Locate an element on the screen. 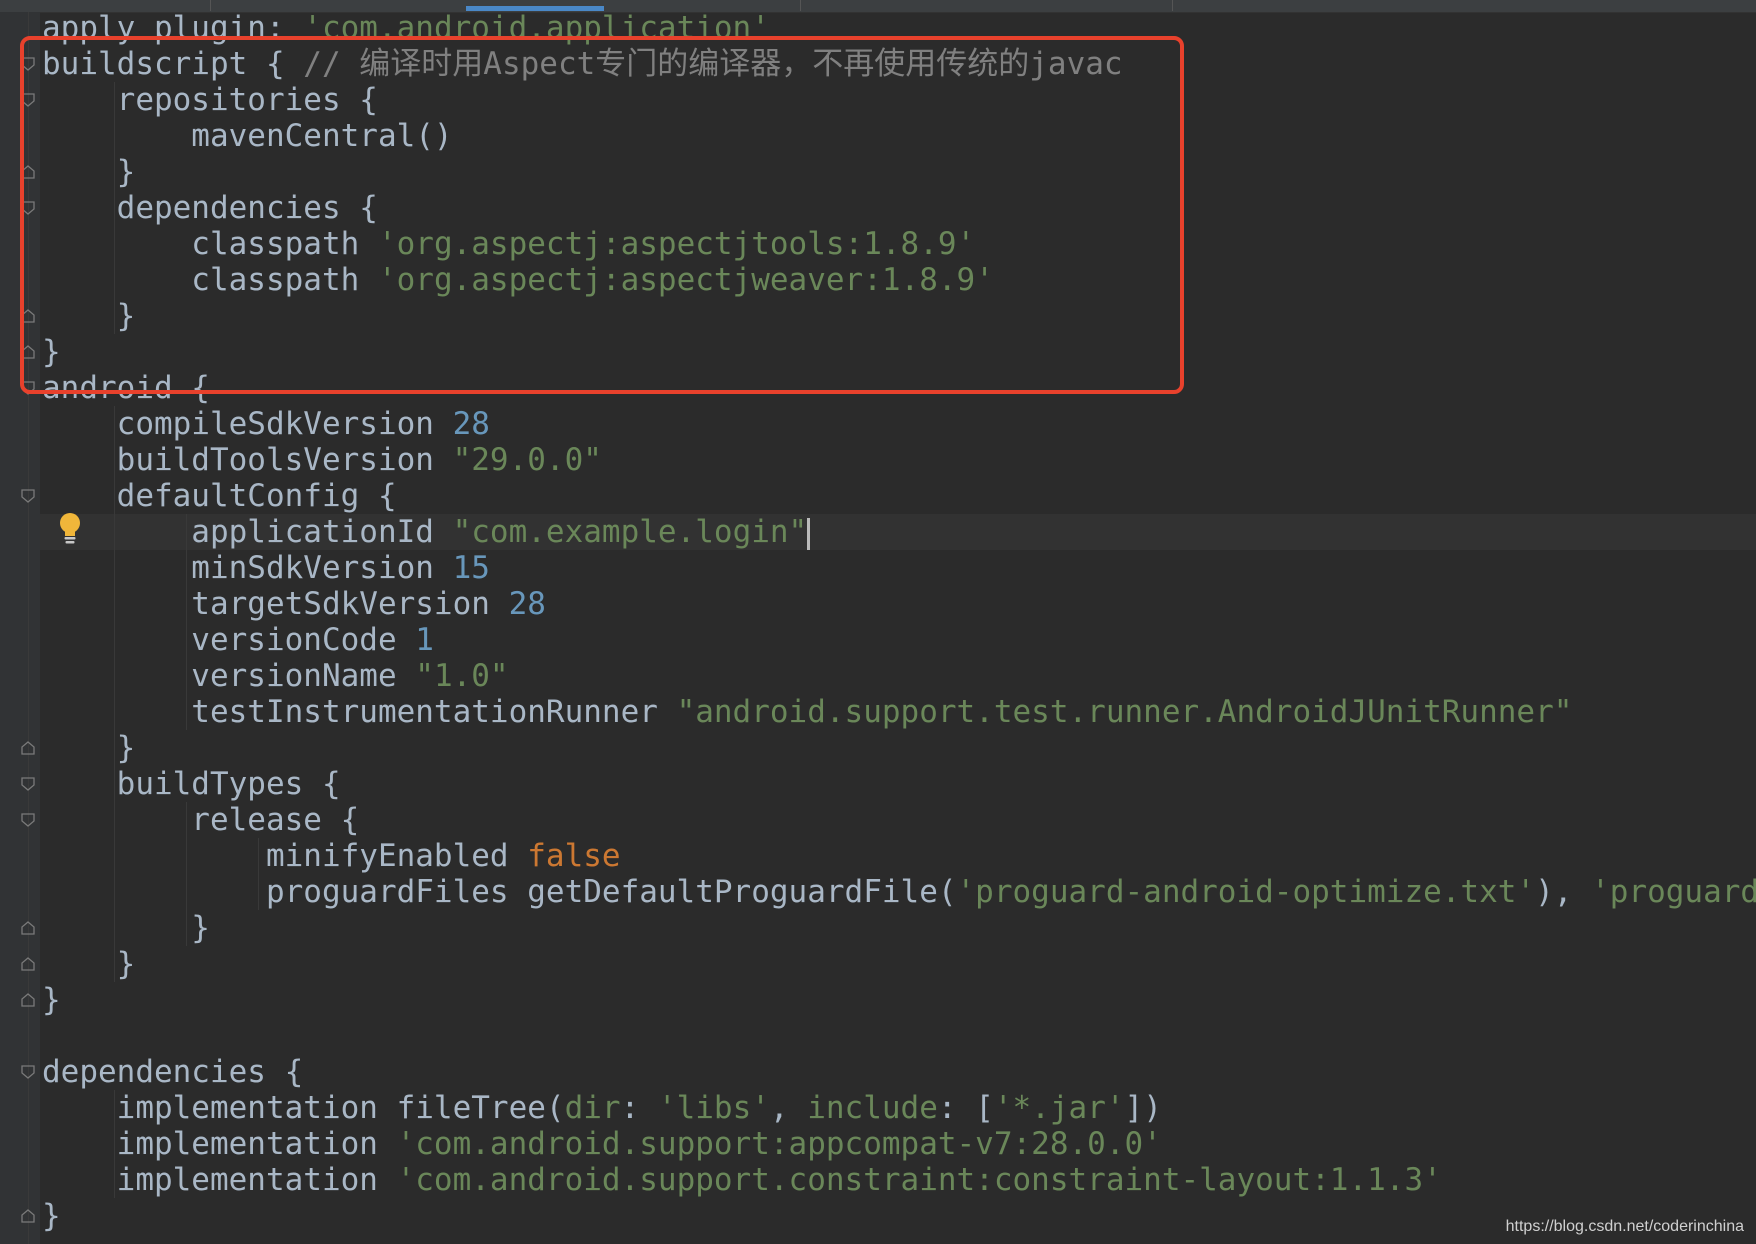 This screenshot has width=1756, height=1244. code-token: versionCode is located at coordinates (229, 640).